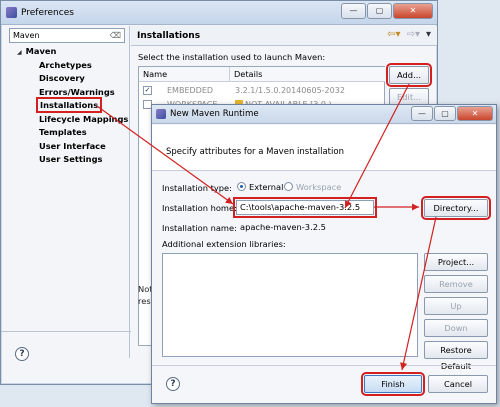 This screenshot has height=407, width=500. Describe the element at coordinates (66, 331) in the screenshot. I see `bottom-divider` at that location.